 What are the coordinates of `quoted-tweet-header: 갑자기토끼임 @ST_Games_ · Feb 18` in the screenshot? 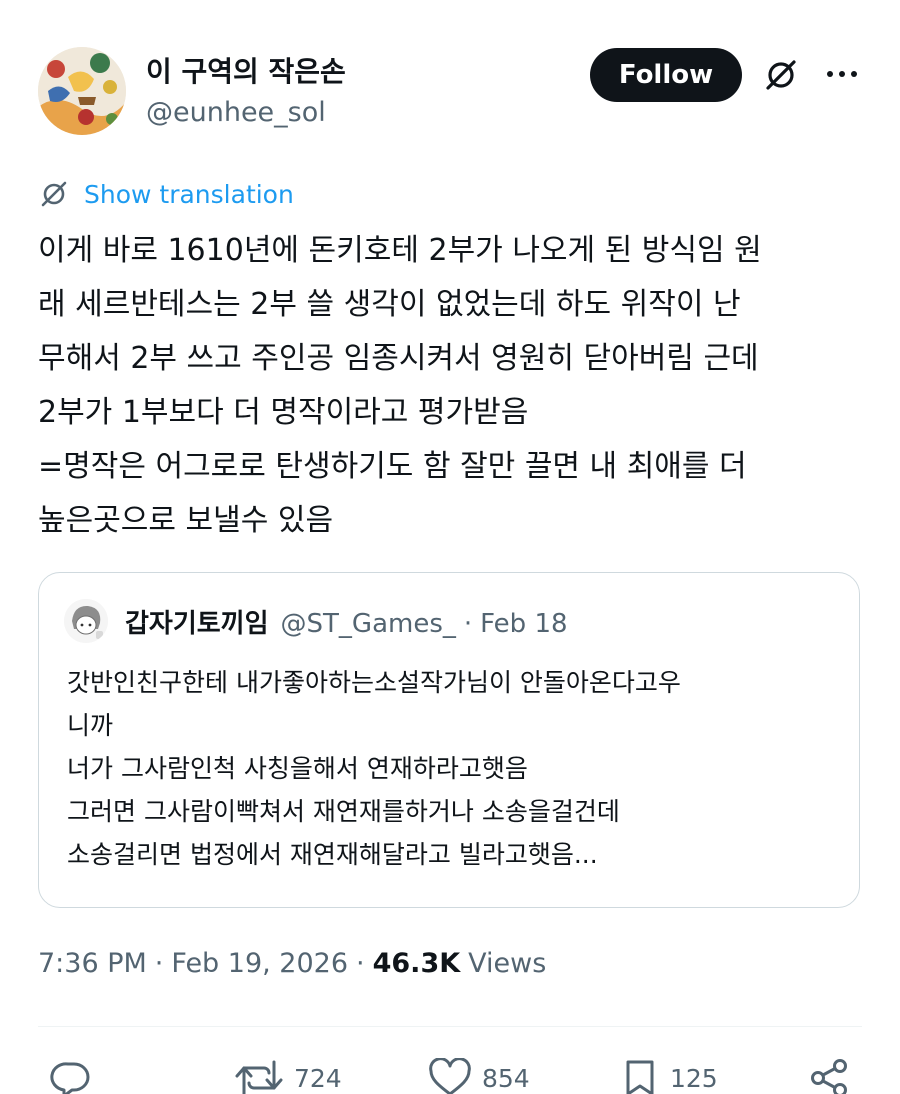 It's located at (346, 621).